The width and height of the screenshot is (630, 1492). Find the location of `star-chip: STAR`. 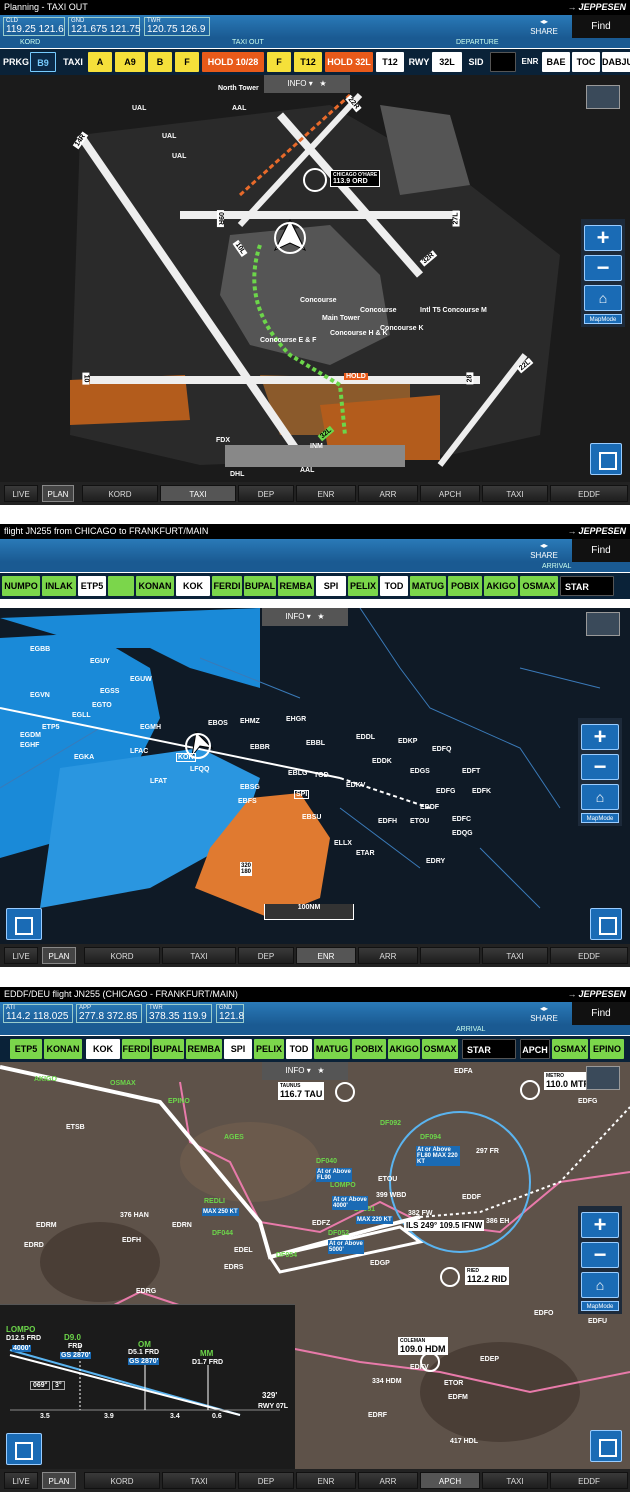

star-chip: STAR is located at coordinates (489, 1049).